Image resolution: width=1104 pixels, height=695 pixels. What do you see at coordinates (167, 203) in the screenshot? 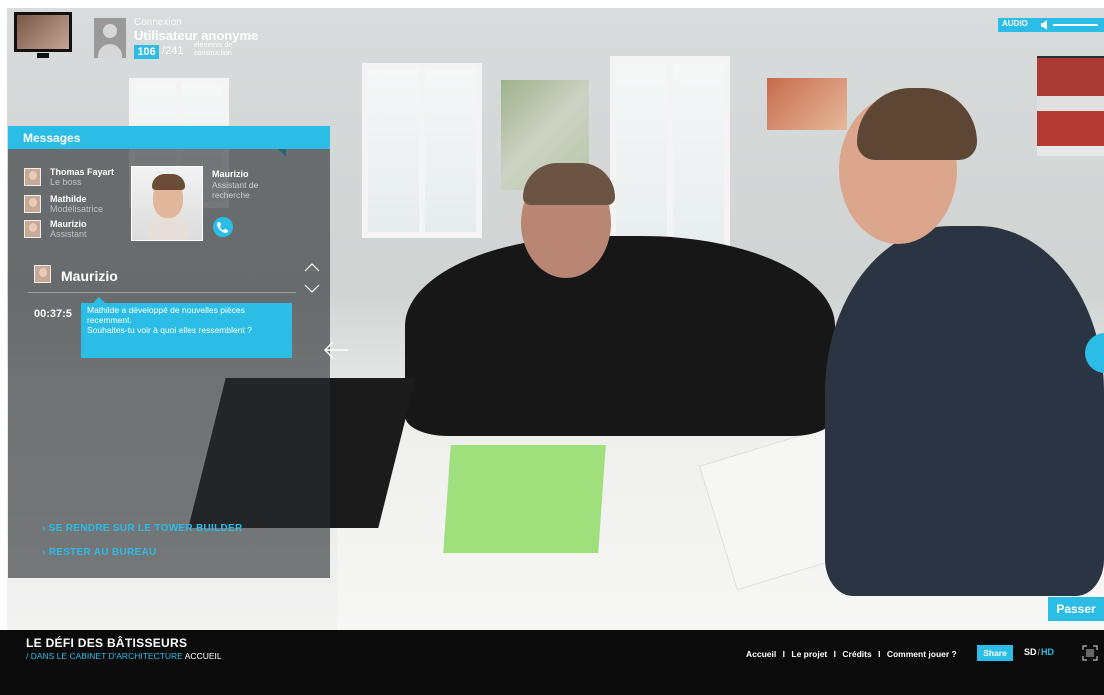
I see `featured-contact-photo` at bounding box center [167, 203].